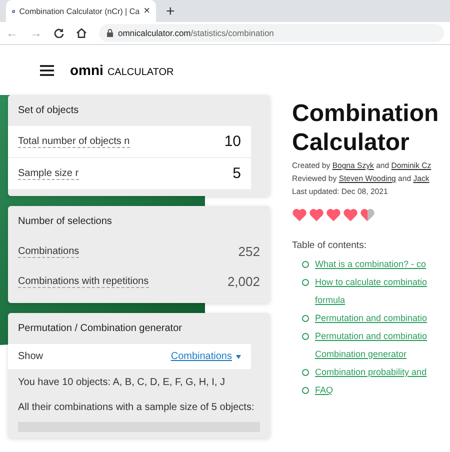 Image resolution: width=450 pixels, height=452 pixels. I want to click on toc-link: How to calculate combinatio, so click(371, 282).